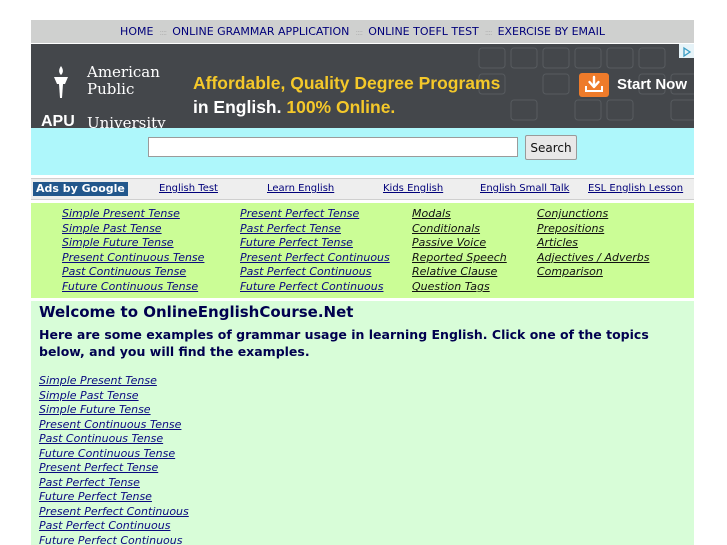 This screenshot has width=727, height=545. What do you see at coordinates (315, 258) in the screenshot?
I see `topic-link: Present Perfect Continuous` at bounding box center [315, 258].